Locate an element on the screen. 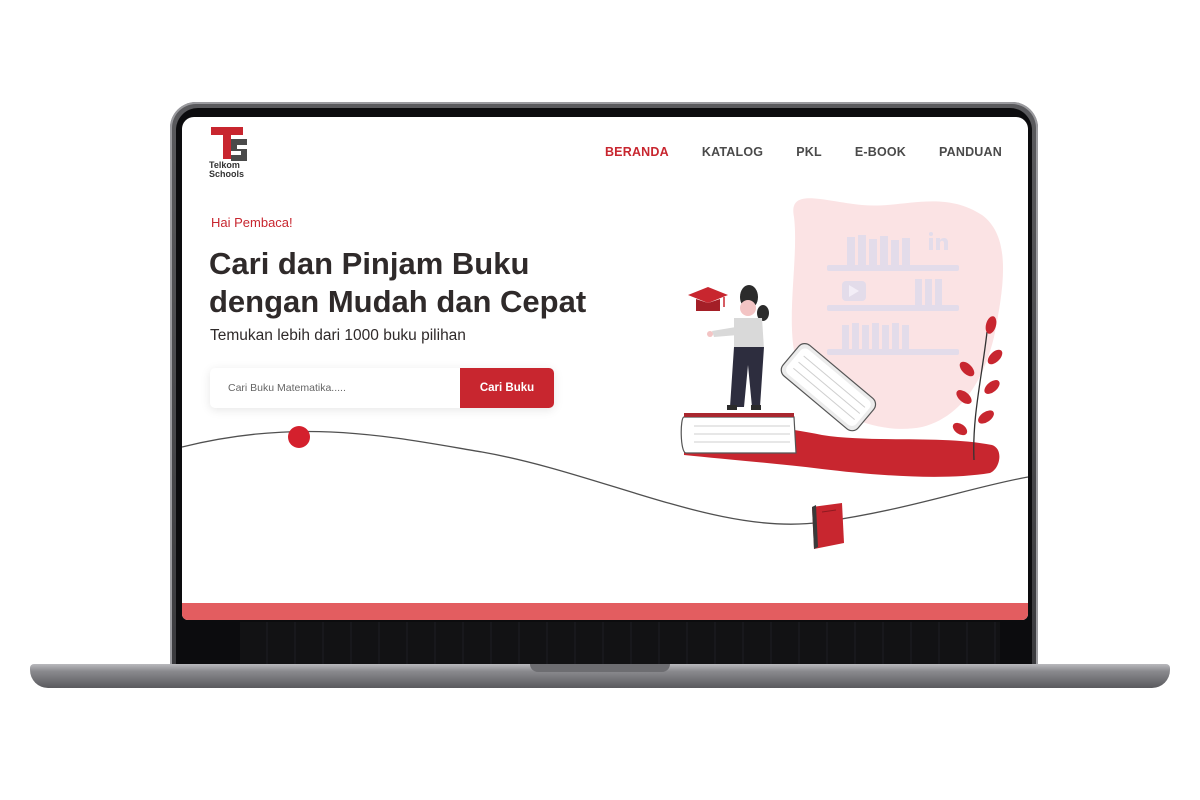 The width and height of the screenshot is (1200, 800). keyboard-reflection is located at coordinates (620, 643).